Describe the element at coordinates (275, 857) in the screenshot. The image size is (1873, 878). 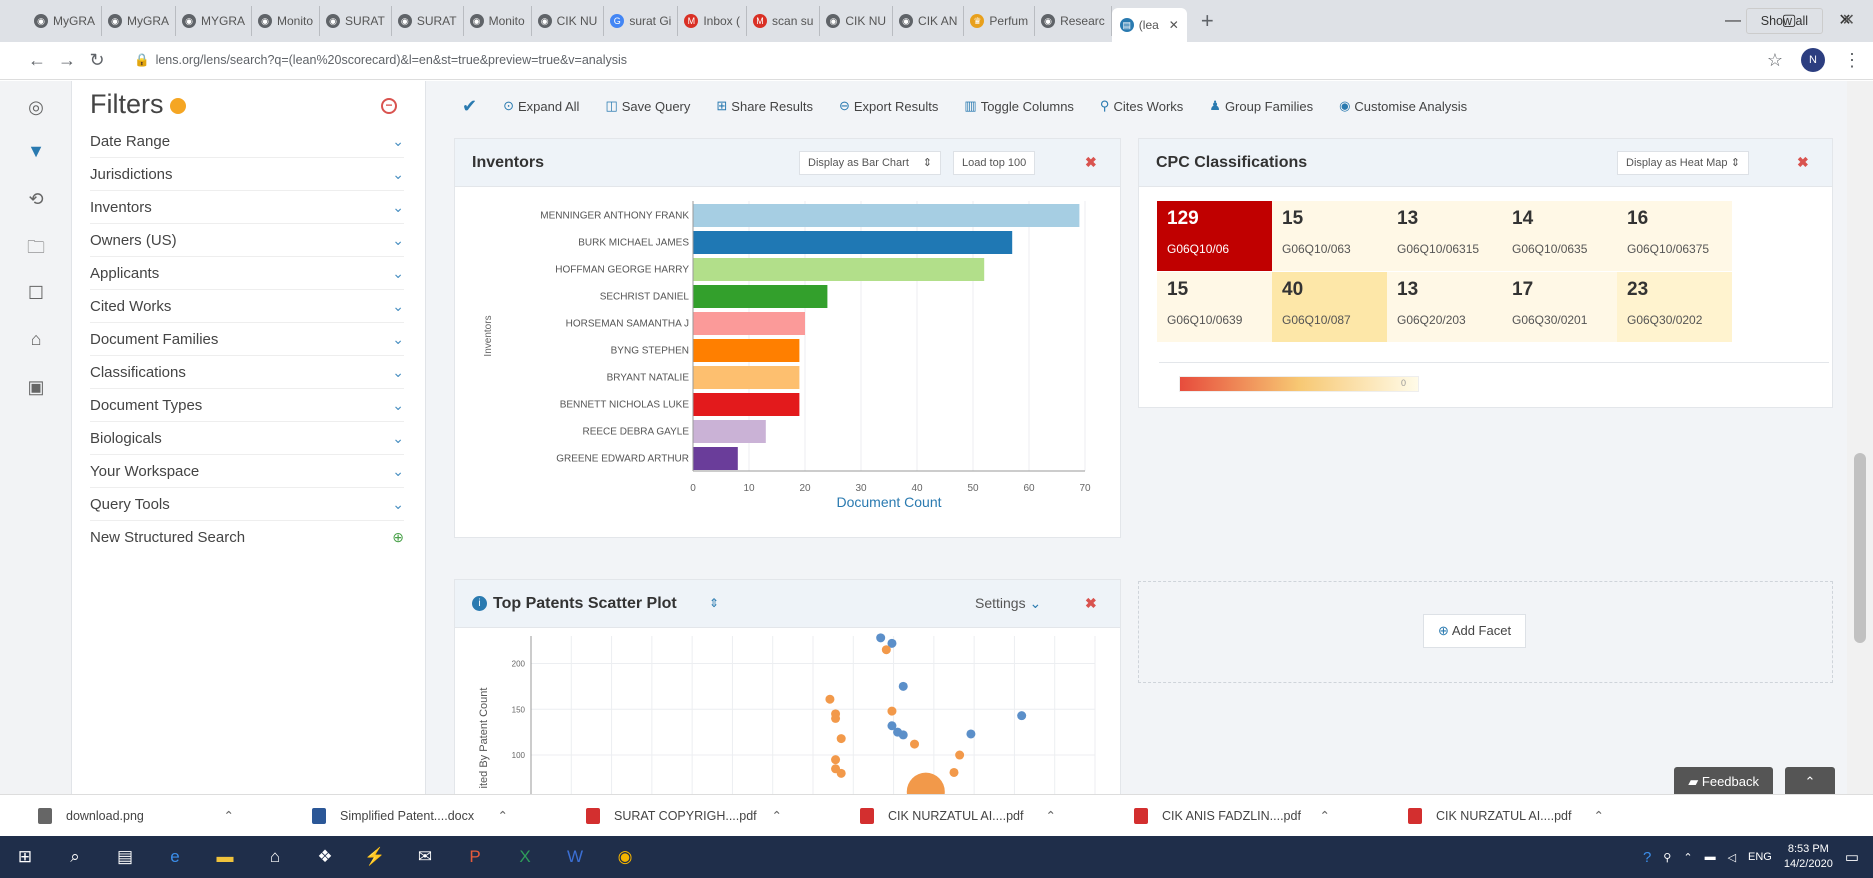
I see `store-icon: ⌂` at that location.